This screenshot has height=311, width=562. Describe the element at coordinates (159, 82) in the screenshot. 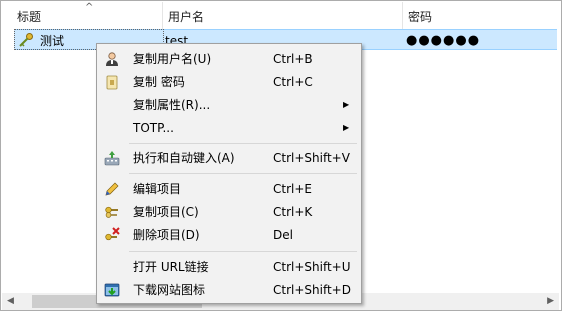

I see `menu-label: 复制 密码` at that location.